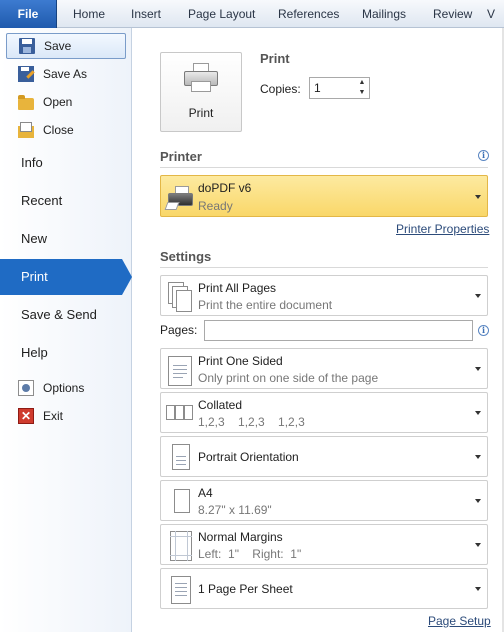 This screenshot has width=504, height=632. Describe the element at coordinates (221, 14) in the screenshot. I see `tab-page-layout: Page Layout` at that location.